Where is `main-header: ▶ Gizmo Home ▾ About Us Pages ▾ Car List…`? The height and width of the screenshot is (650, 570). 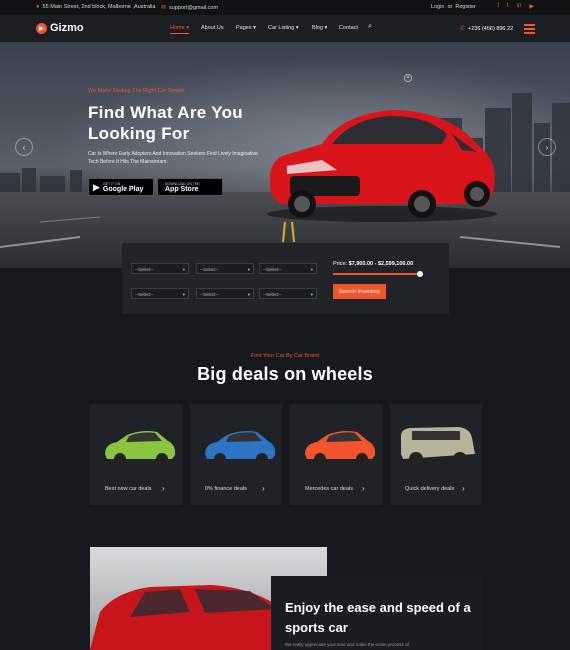 main-header: ▶ Gizmo Home ▾ About Us Pages ▾ Car List… is located at coordinates (285, 28).